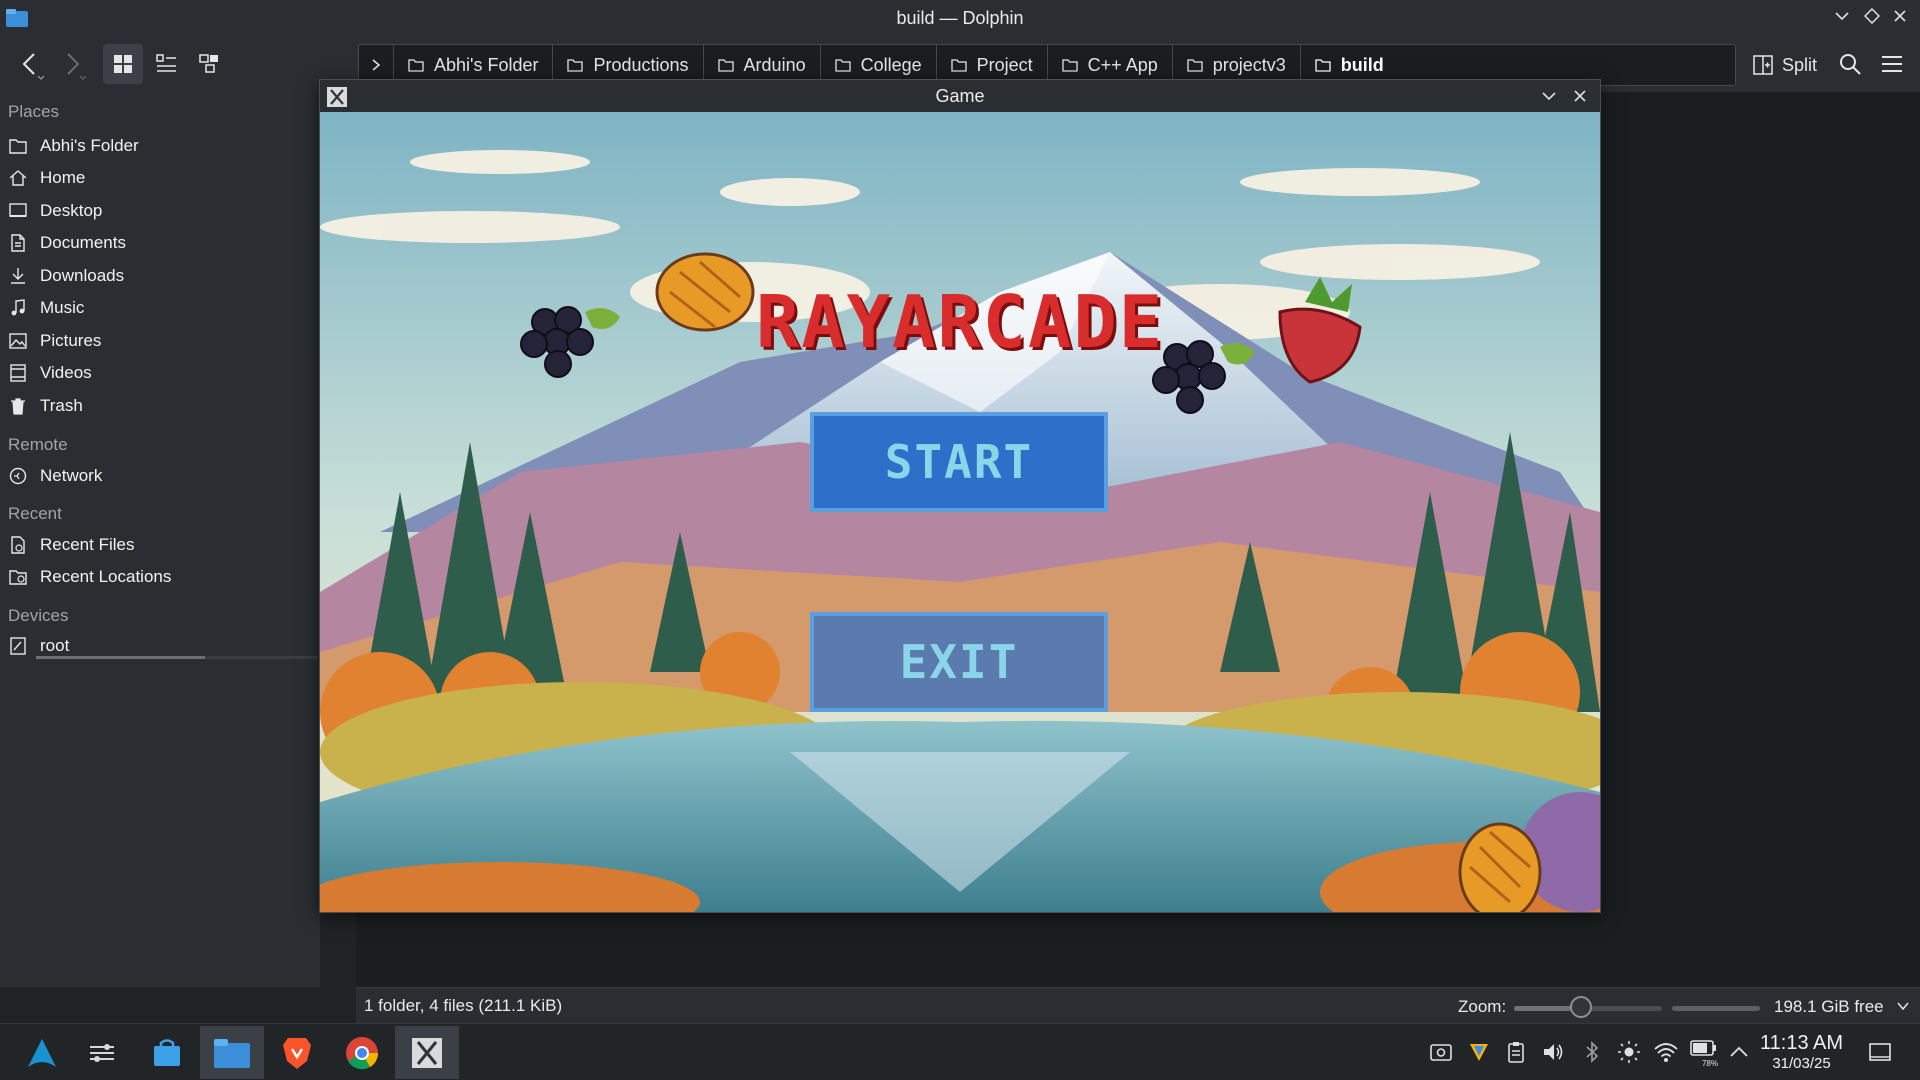  I want to click on icons-view-button, so click(123, 64).